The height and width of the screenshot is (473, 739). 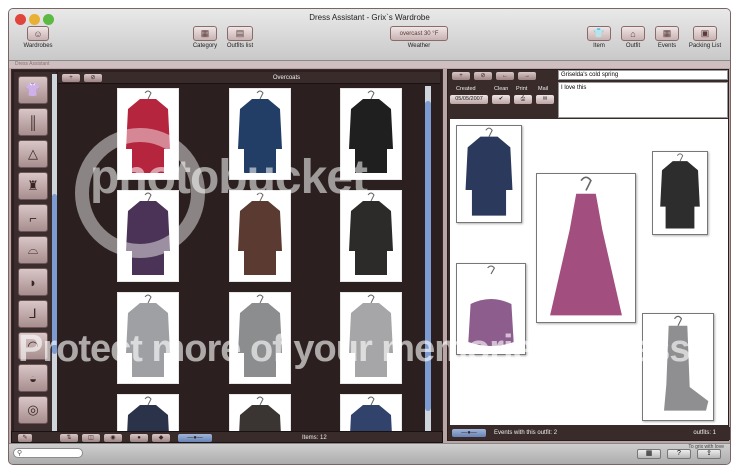 I want to click on sandal-icon: ⌓, so click(x=33, y=249).